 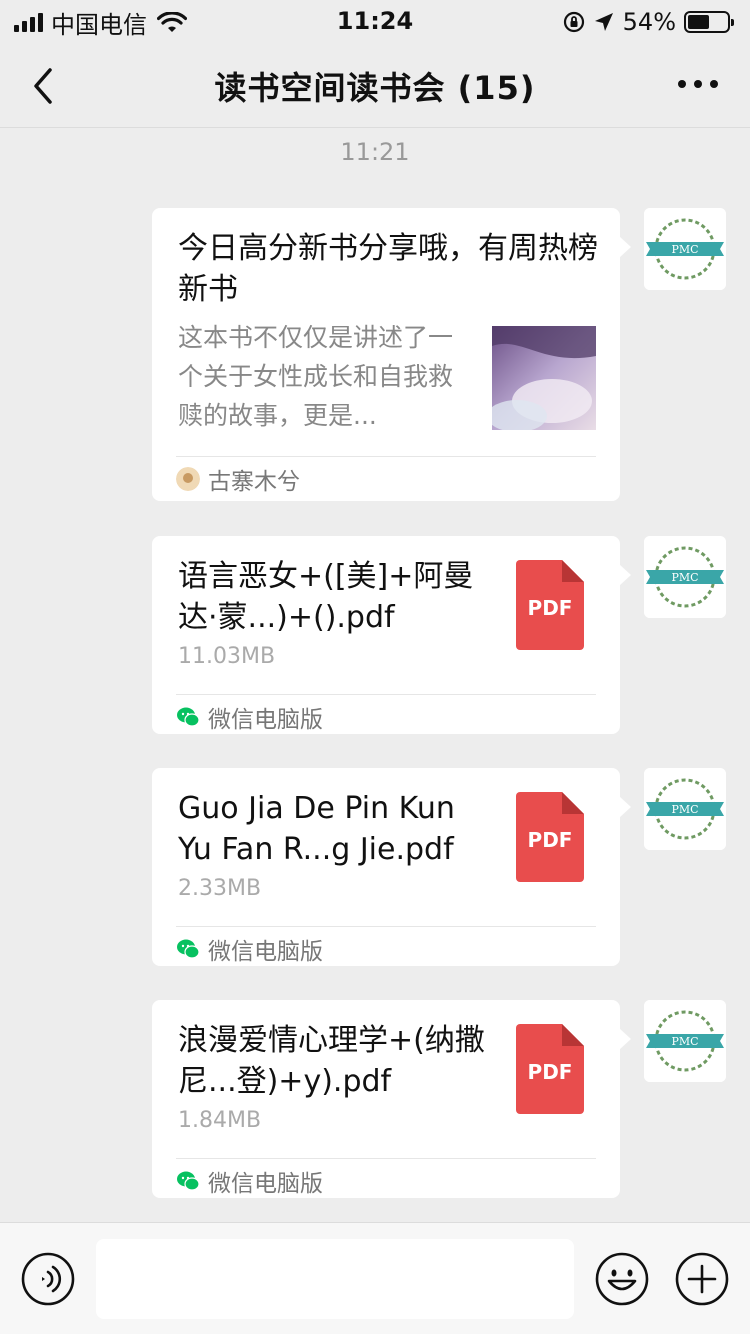 I want to click on emoji-icon, so click(x=622, y=1279).